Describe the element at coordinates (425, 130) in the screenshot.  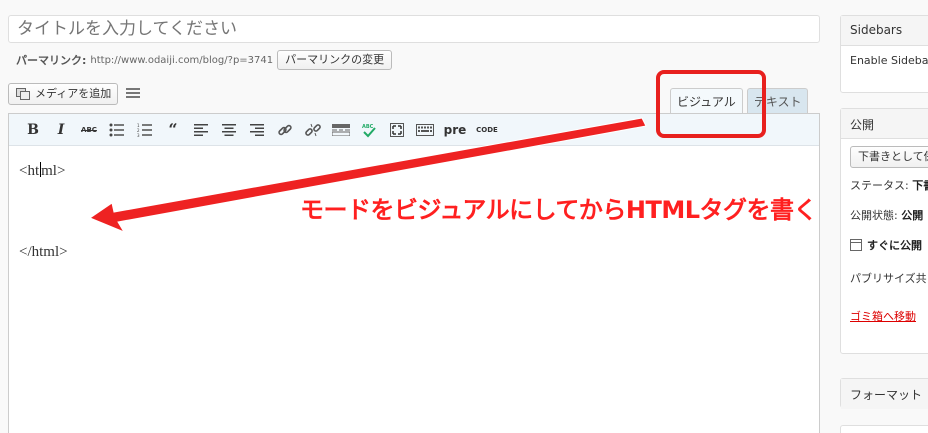
I see `kitchen-sink-icon` at that location.